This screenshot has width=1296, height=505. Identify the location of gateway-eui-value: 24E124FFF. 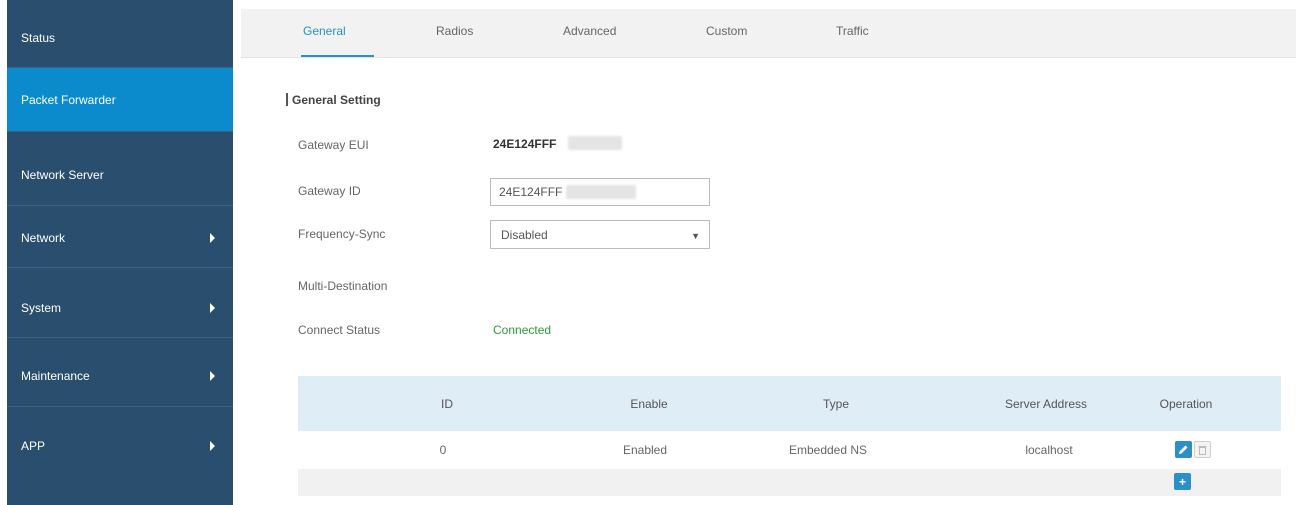
(525, 144).